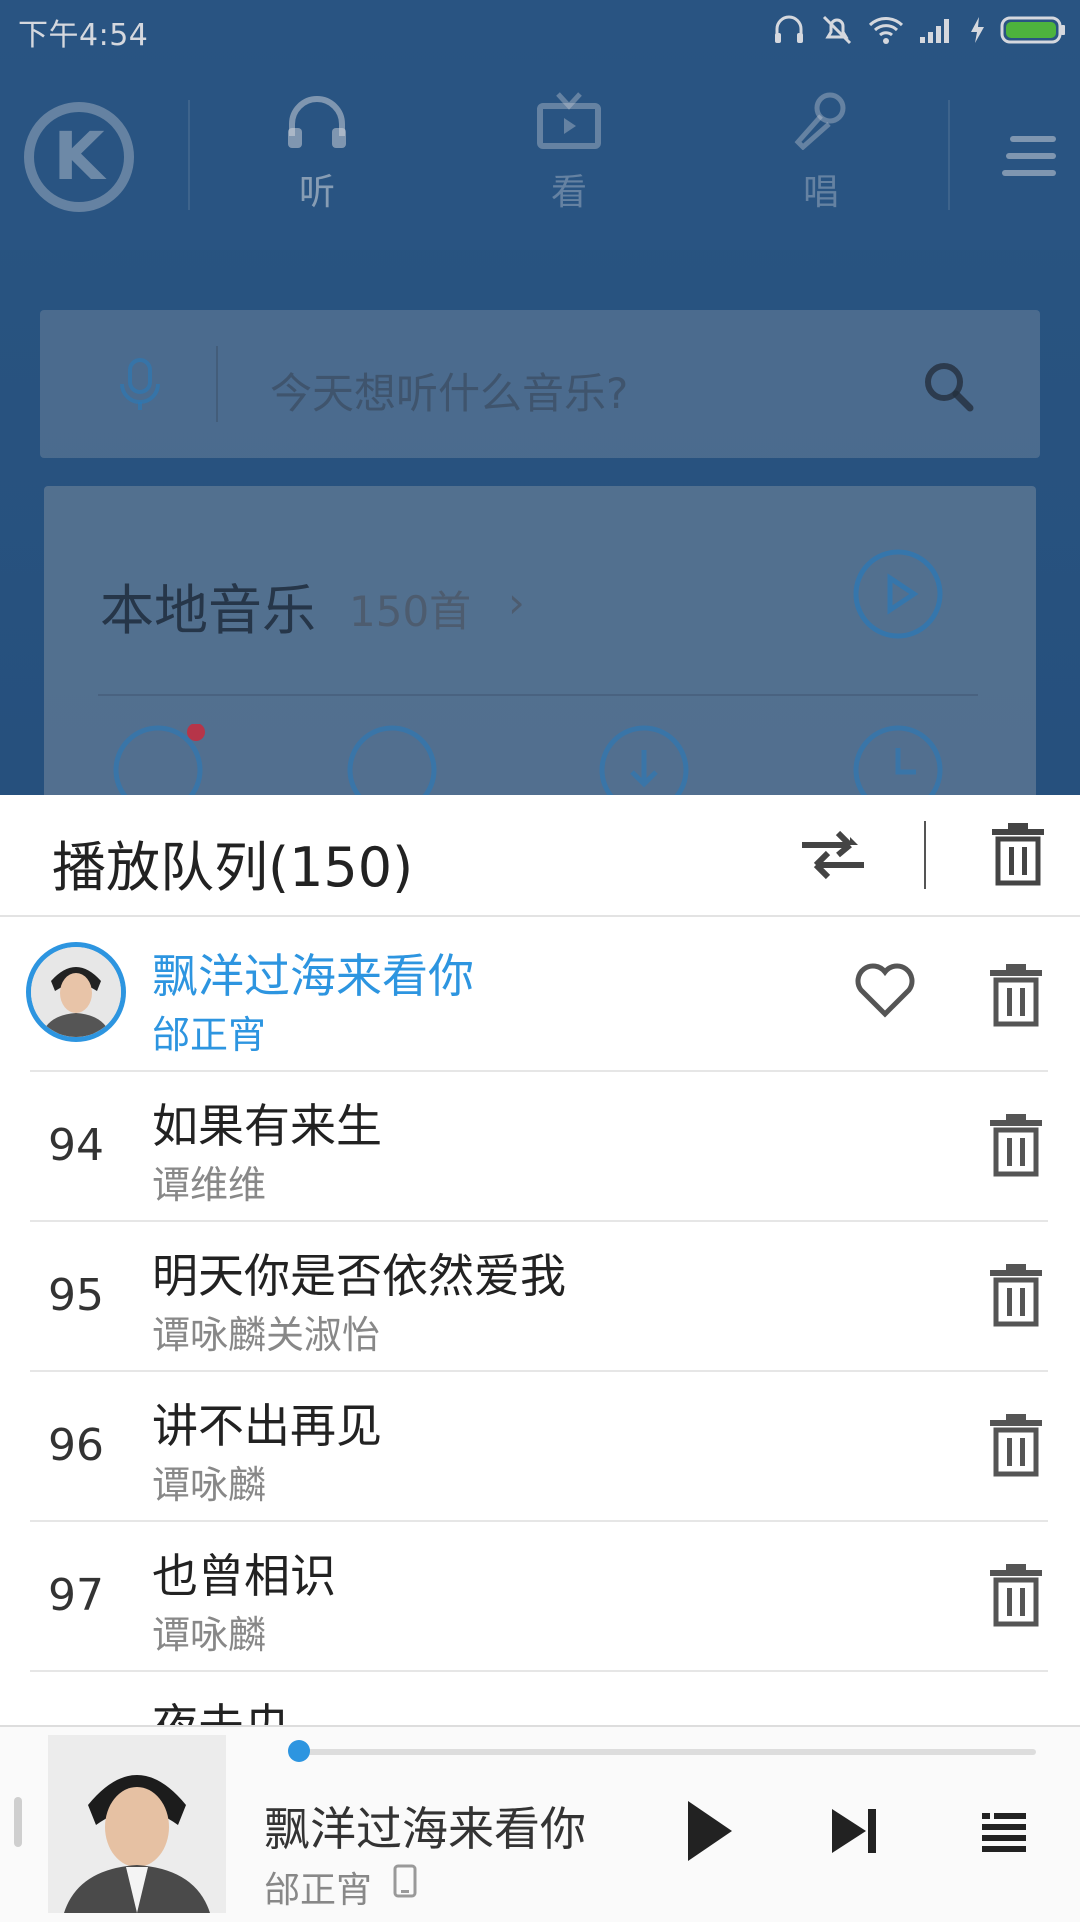  Describe the element at coordinates (18, 1822) in the screenshot. I see `drag-handle` at that location.